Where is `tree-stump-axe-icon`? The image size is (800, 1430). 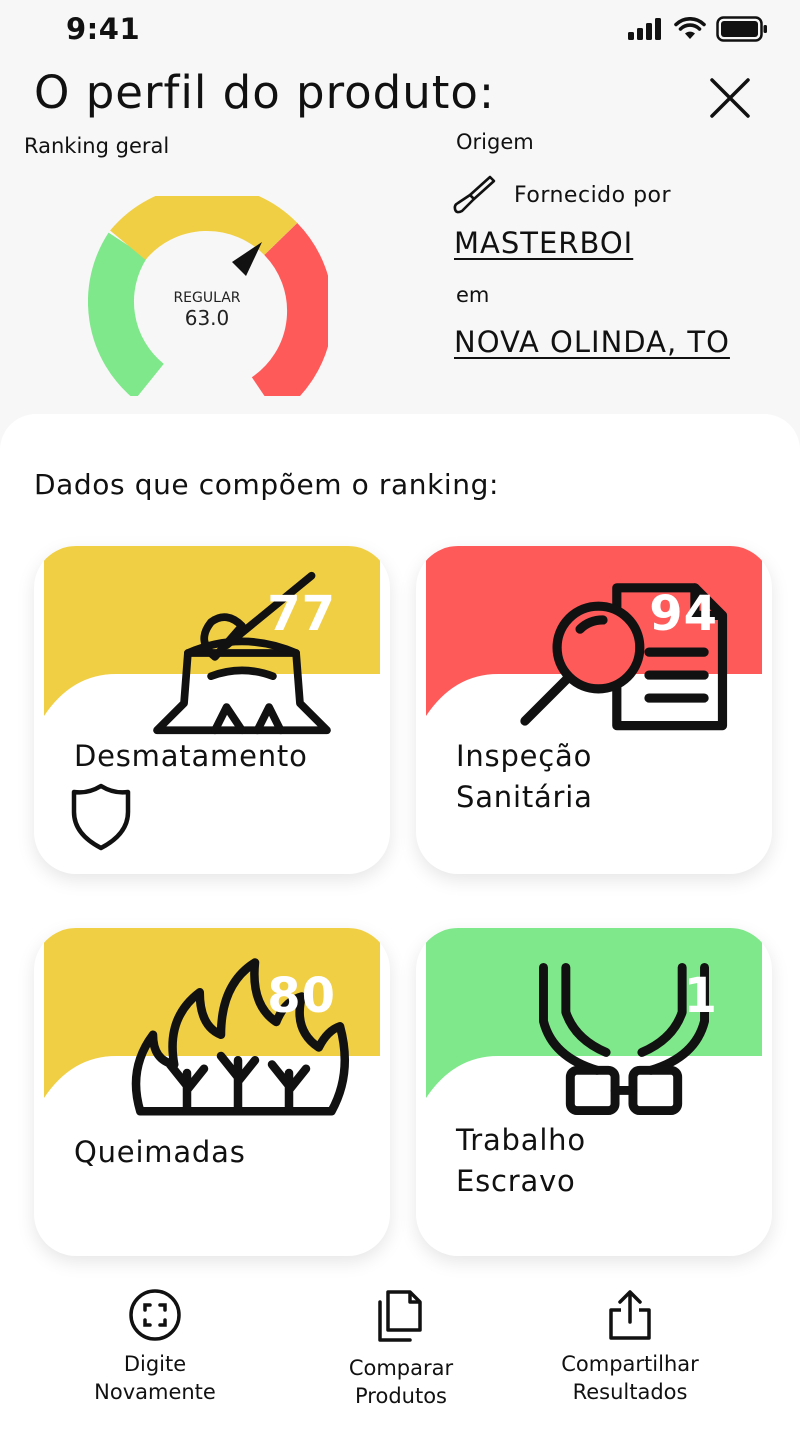
tree-stump-axe-icon is located at coordinates (242, 653).